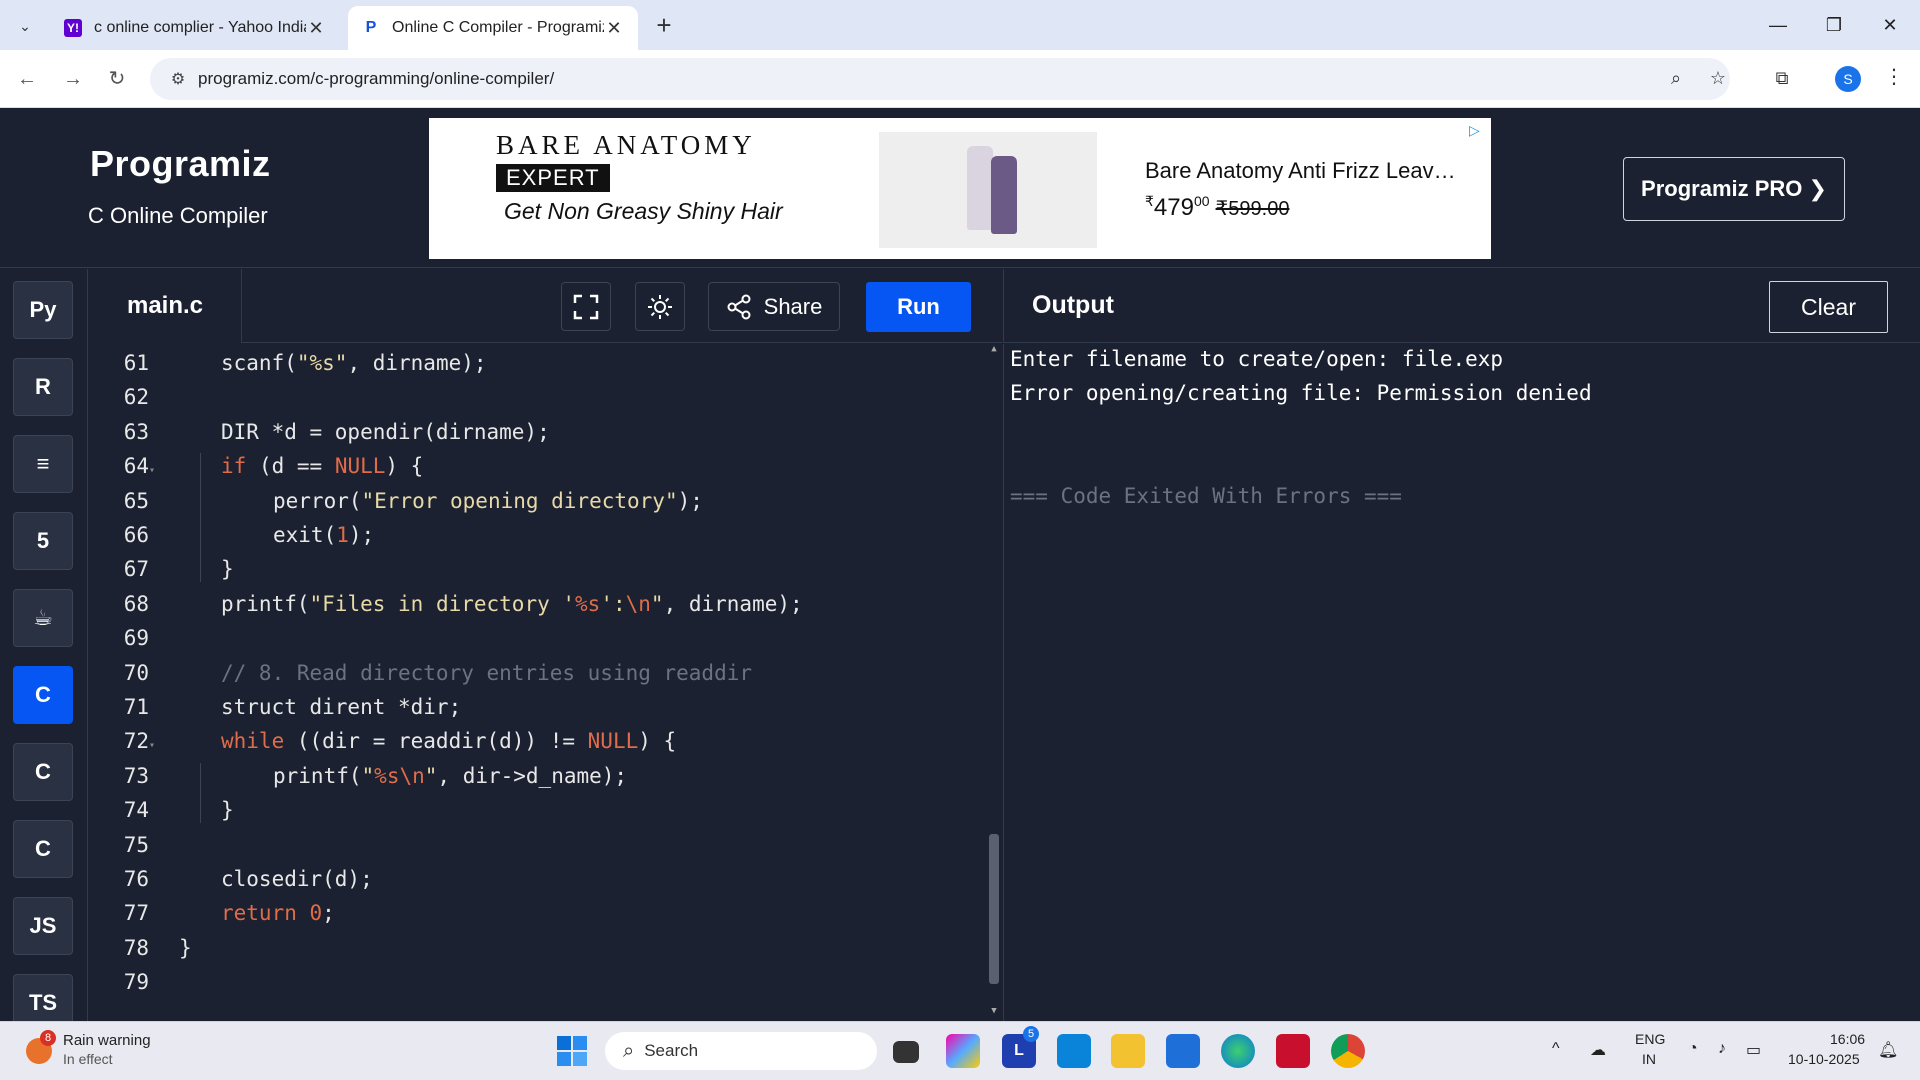  What do you see at coordinates (1778, 25) in the screenshot?
I see `minimize-icon: —` at bounding box center [1778, 25].